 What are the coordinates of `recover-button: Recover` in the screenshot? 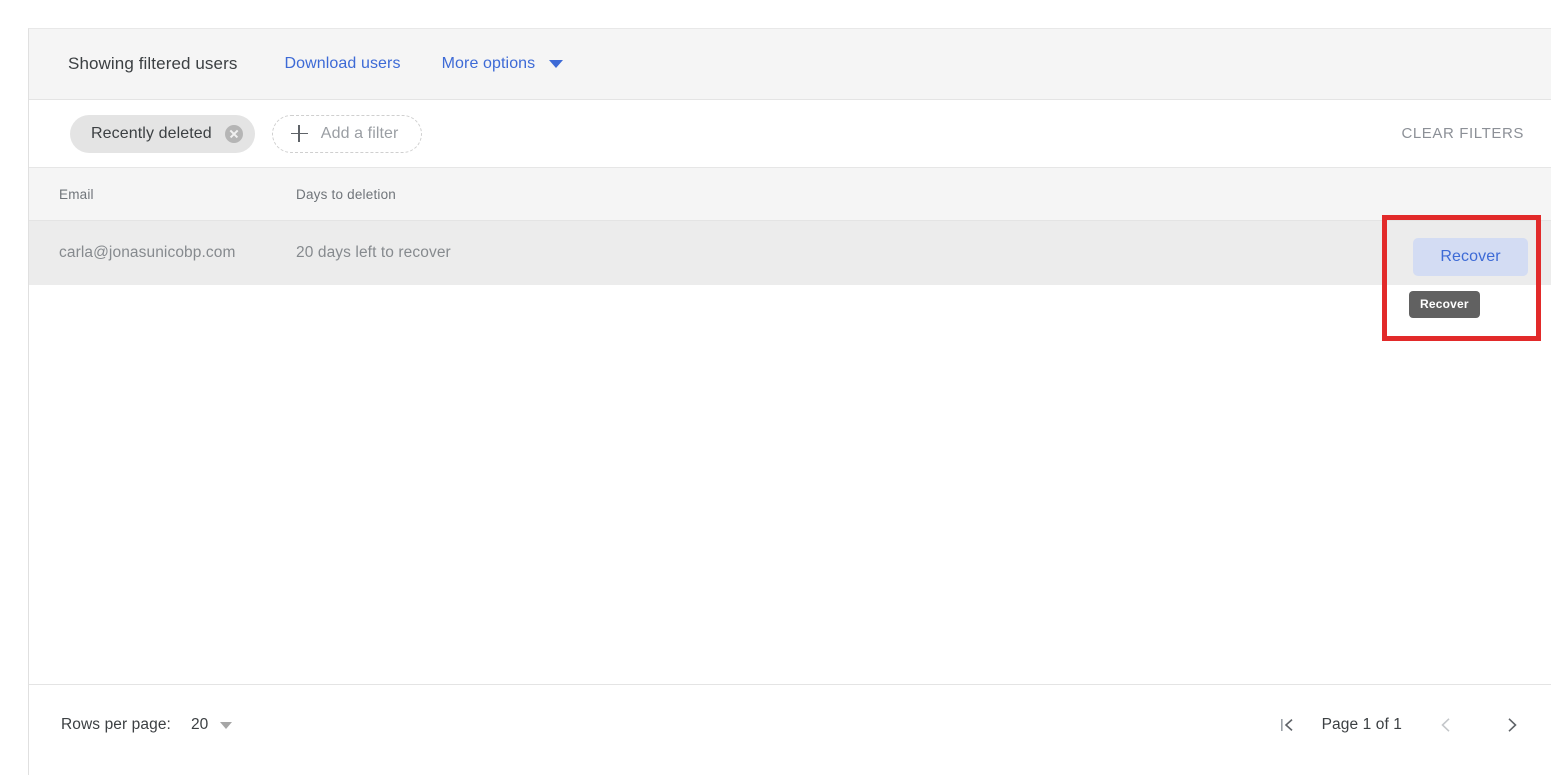 It's located at (1470, 257).